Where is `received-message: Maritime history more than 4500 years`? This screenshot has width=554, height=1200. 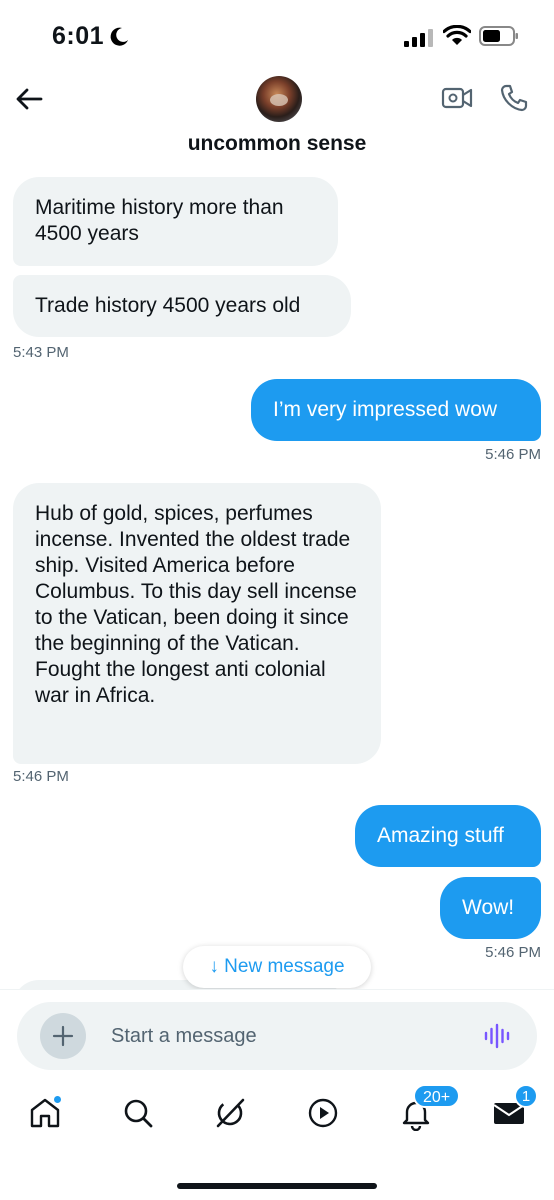 received-message: Maritime history more than 4500 years is located at coordinates (175, 221).